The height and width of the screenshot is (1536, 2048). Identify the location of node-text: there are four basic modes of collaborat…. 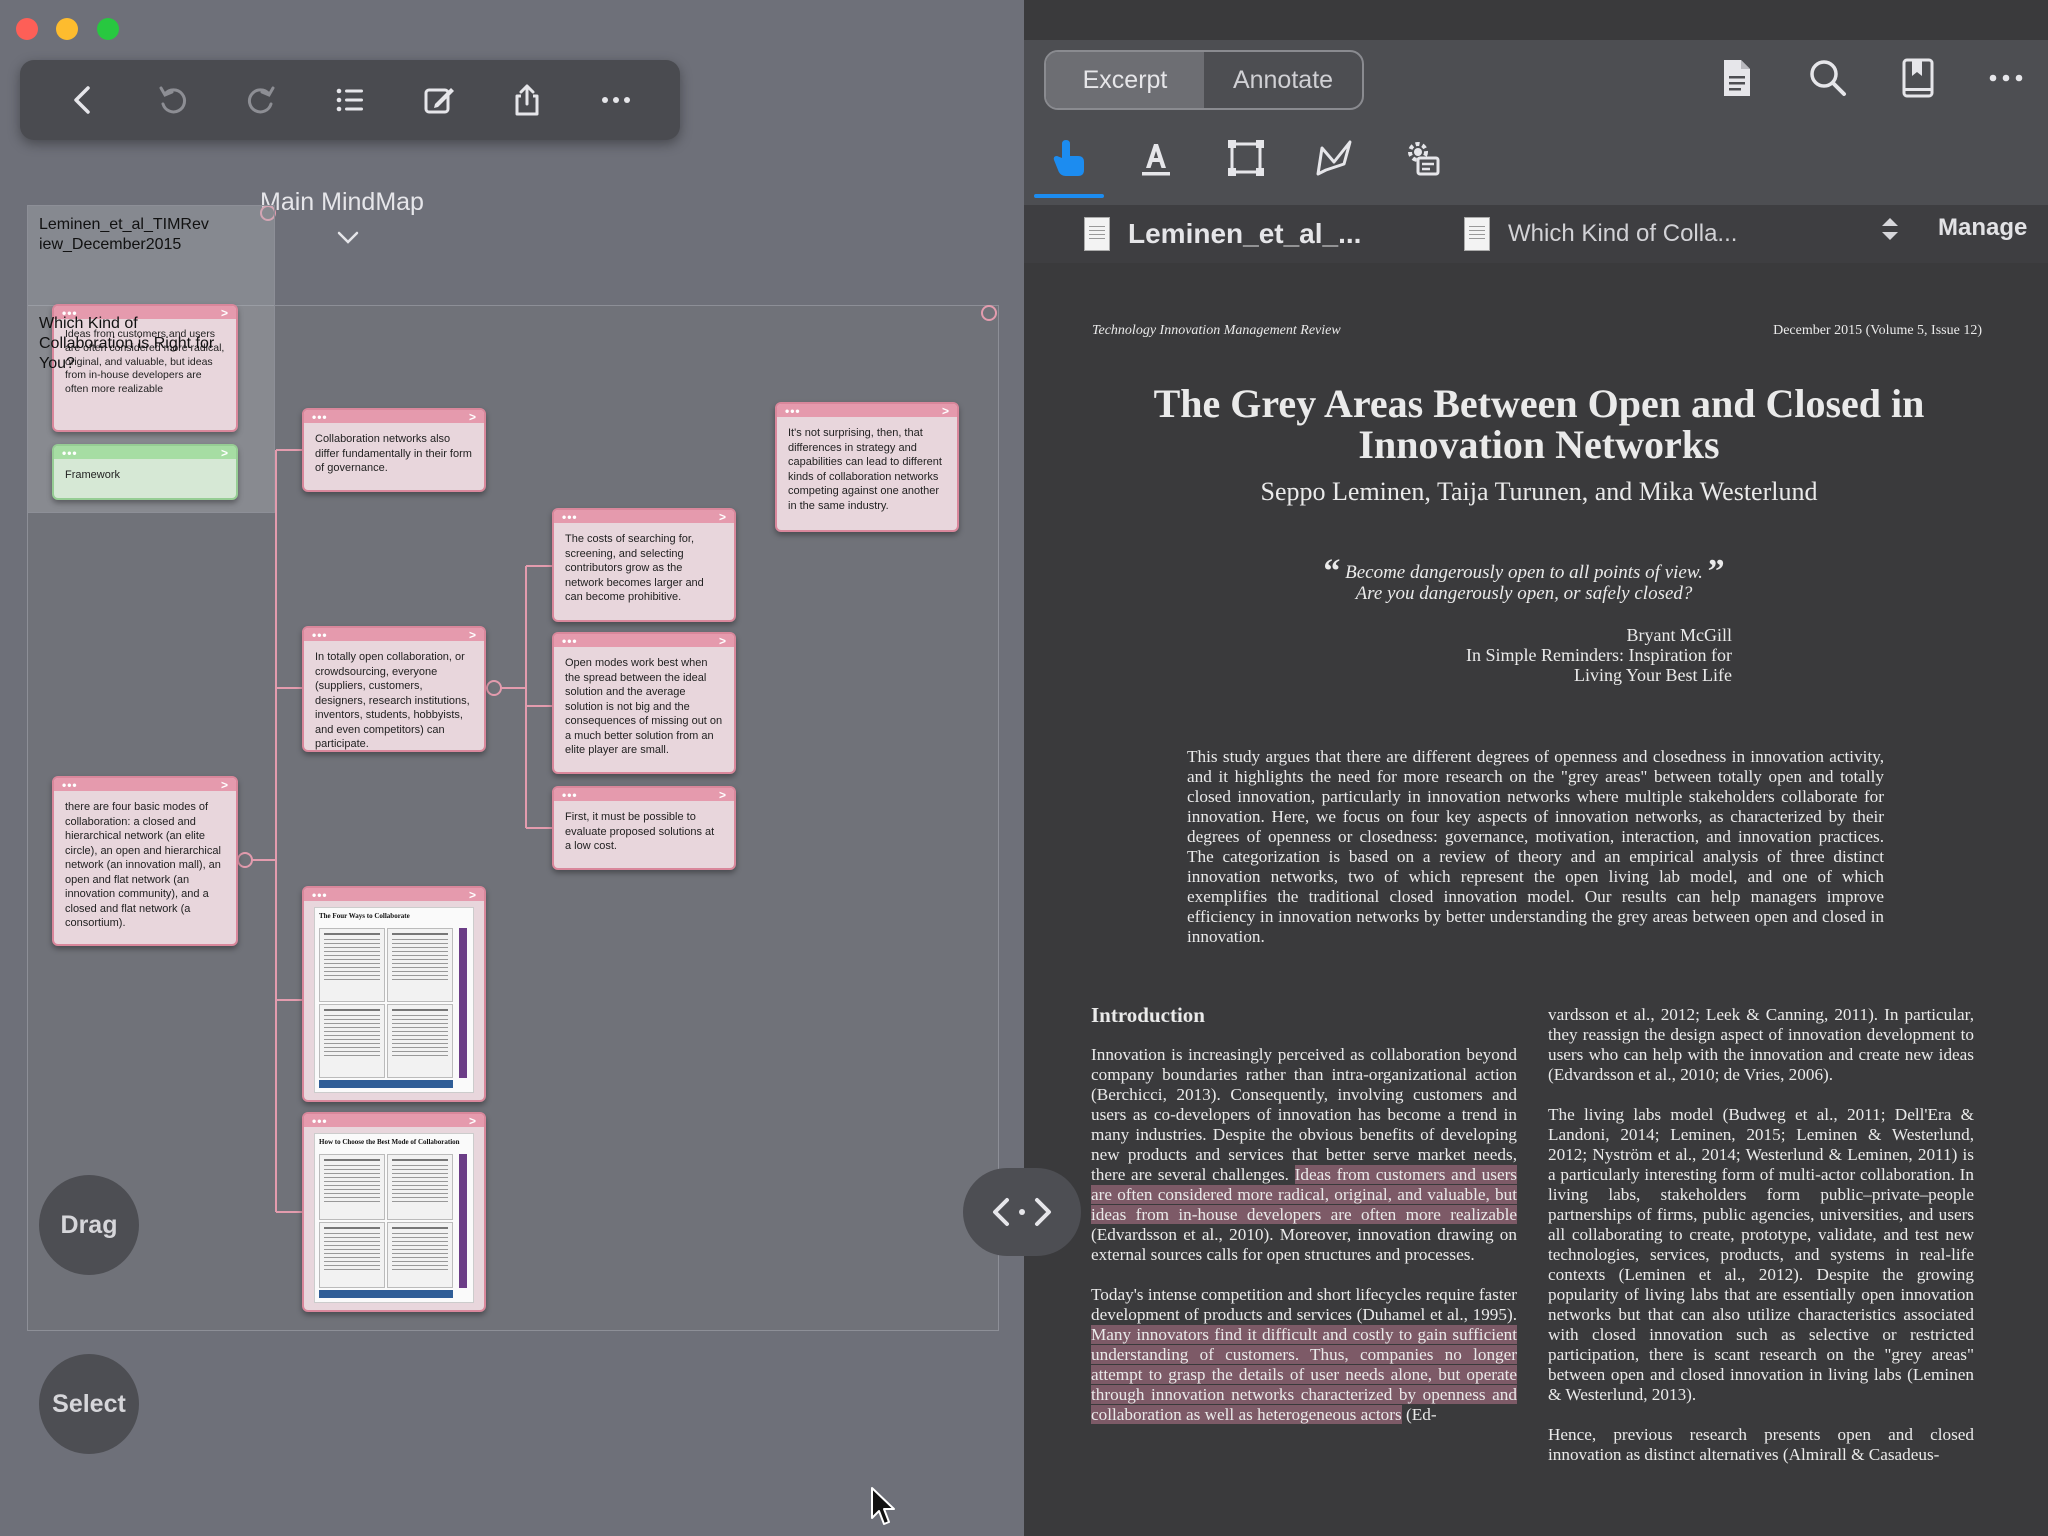
(143, 865).